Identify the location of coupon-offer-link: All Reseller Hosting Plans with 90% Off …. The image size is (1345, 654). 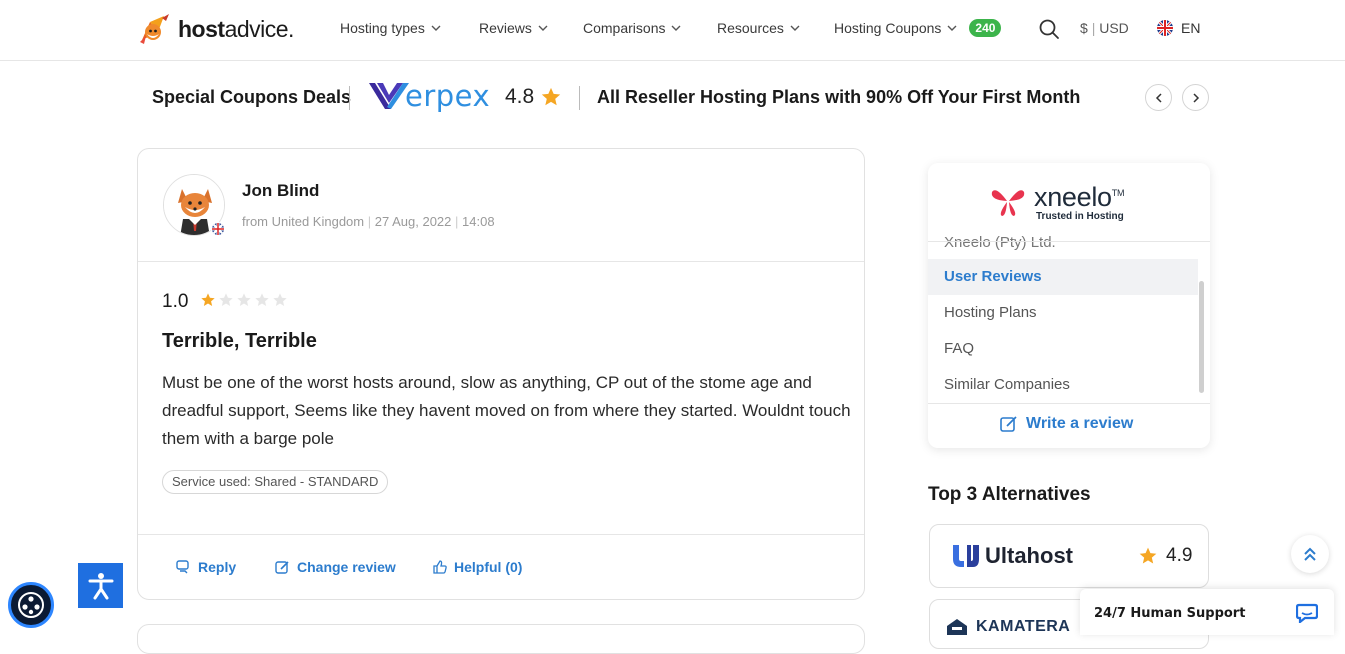
(838, 97).